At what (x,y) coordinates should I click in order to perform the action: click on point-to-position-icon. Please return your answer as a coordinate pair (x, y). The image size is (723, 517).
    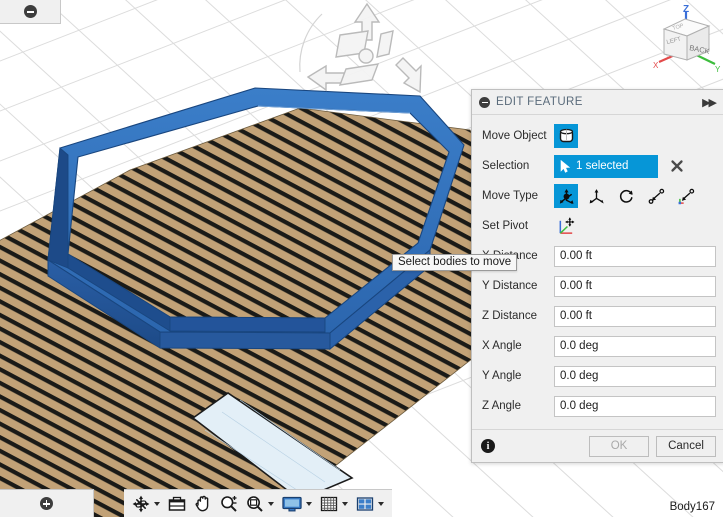
    Looking at the image, I should click on (686, 196).